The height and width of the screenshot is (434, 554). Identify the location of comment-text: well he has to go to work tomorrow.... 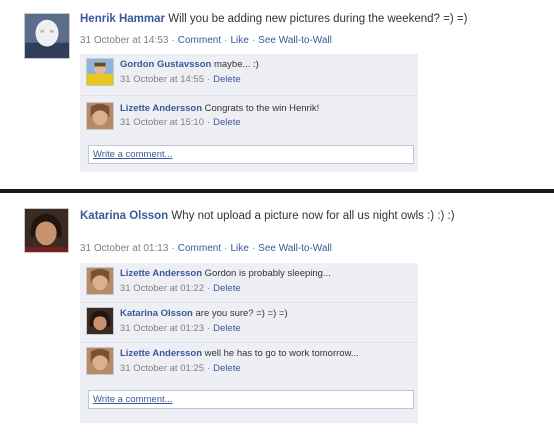
(281, 353).